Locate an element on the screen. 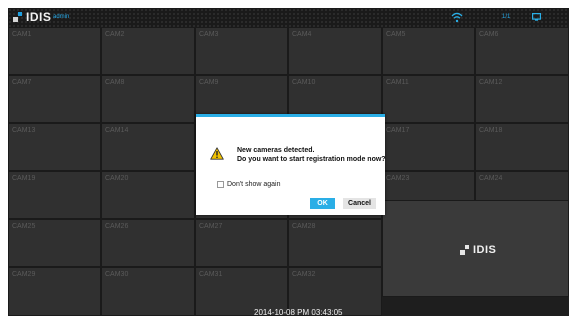 The height and width of the screenshot is (316, 580). camera-tile: CAM28 is located at coordinates (335, 243).